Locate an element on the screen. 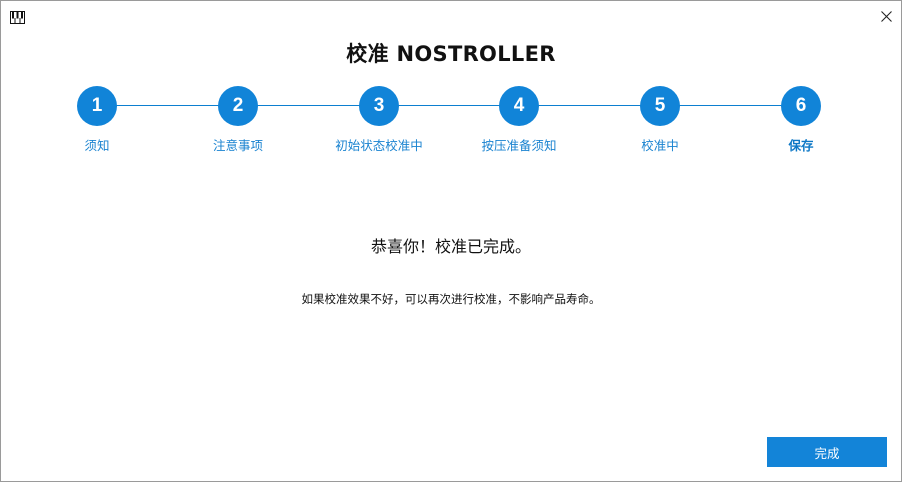 The width and height of the screenshot is (902, 482). step-3: 3 初始状态校准中 is located at coordinates (379, 120).